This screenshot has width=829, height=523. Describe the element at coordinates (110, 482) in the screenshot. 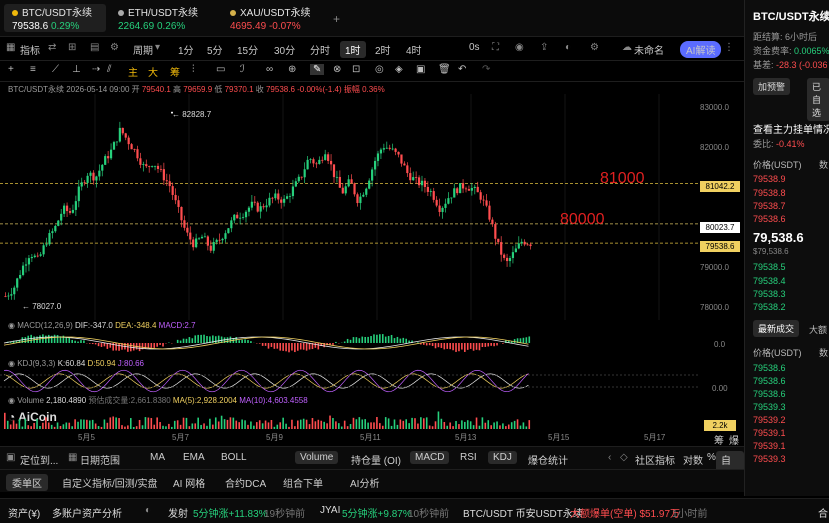

I see `tab-custom-indicator: 自定义指标/回测/实盘` at that location.